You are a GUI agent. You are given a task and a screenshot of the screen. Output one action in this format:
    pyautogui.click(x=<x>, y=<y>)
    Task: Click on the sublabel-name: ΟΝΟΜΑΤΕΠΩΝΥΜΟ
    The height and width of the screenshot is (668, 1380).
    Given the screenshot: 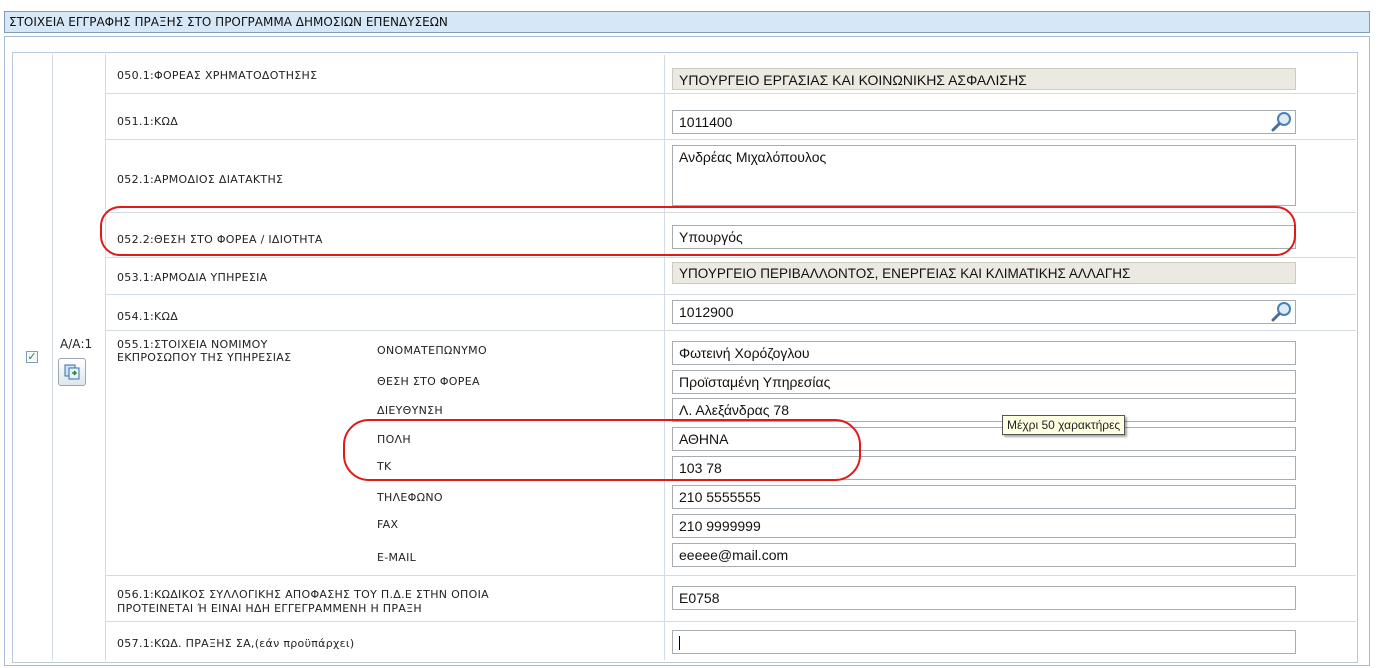 What is the action you would take?
    pyautogui.click(x=432, y=350)
    